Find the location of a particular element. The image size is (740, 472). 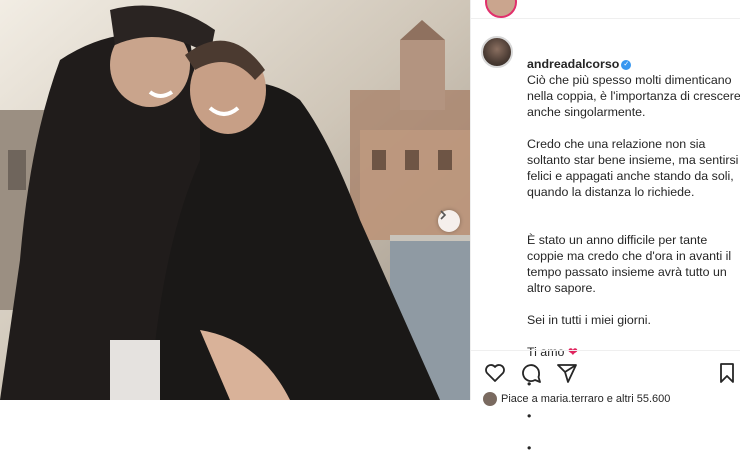

comment-button is located at coordinates (531, 373).